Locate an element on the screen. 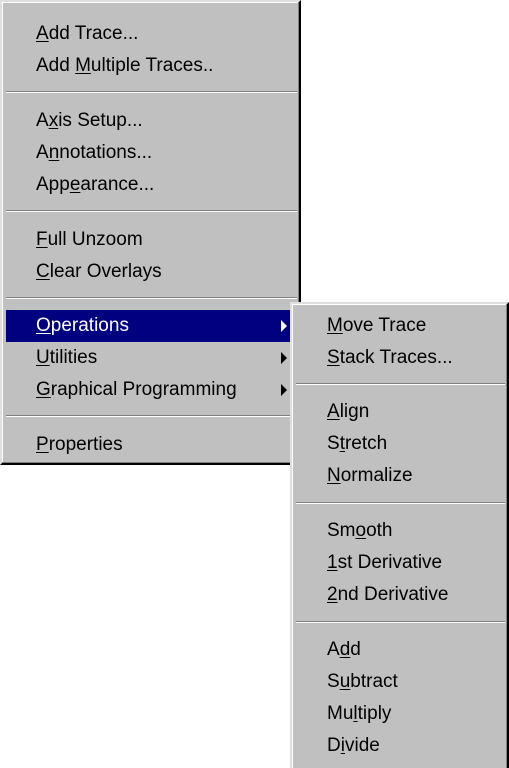 The height and width of the screenshot is (768, 509). label-post: d is located at coordinates (355, 649).